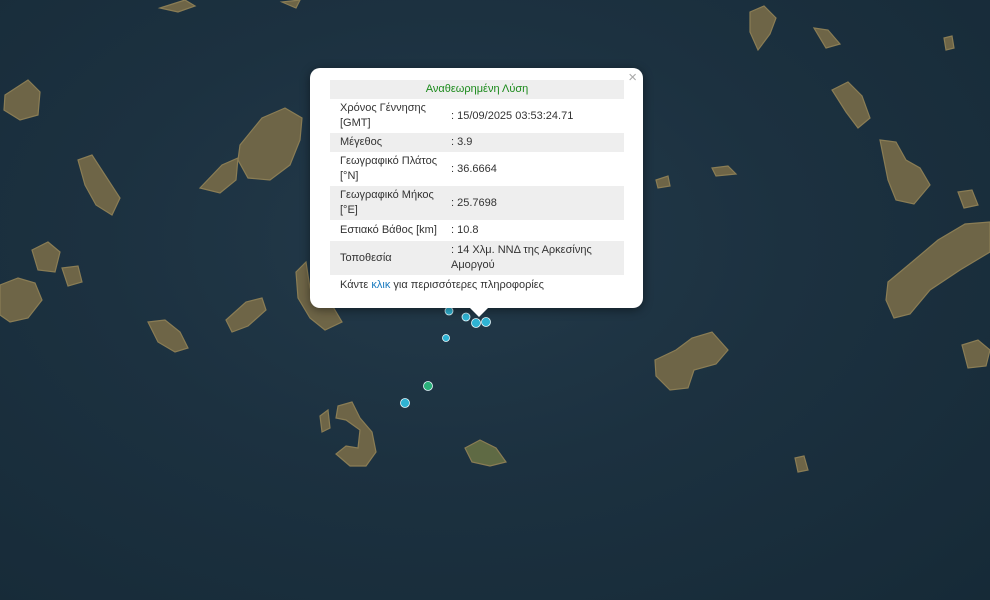 This screenshot has width=990, height=600. Describe the element at coordinates (949, 43) in the screenshot. I see `island-top-right-edge` at that location.